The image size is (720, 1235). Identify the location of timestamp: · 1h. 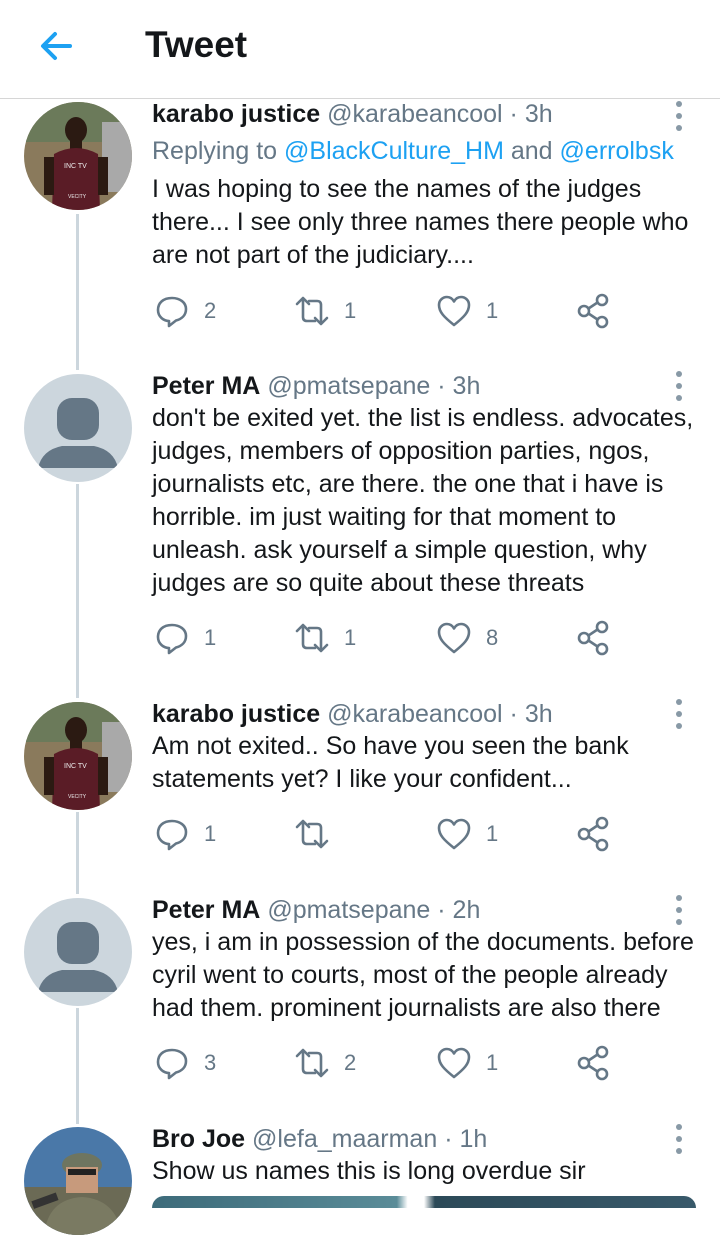
(466, 1139).